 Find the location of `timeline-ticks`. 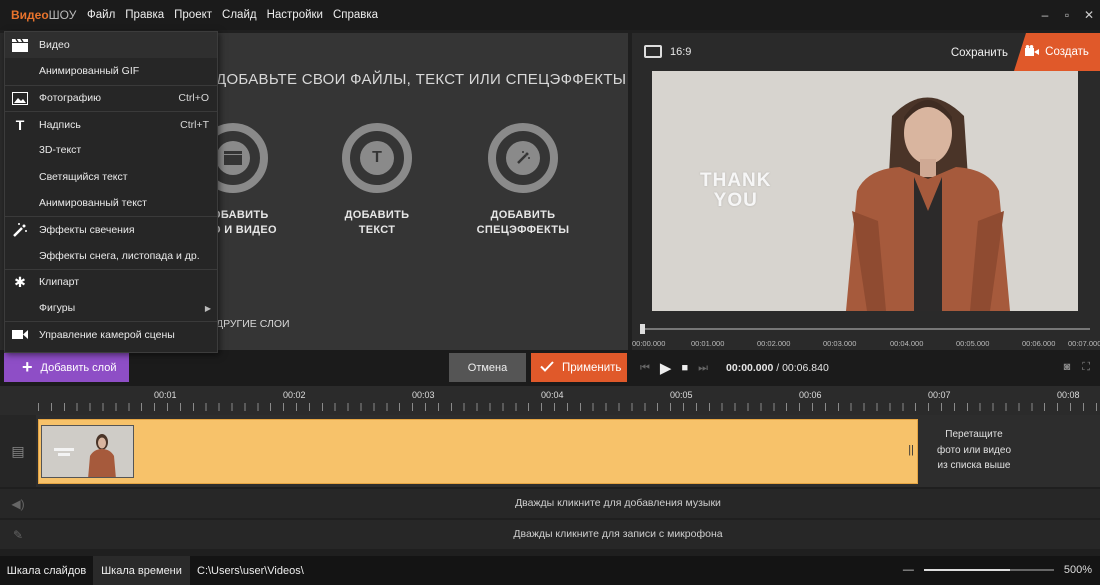

timeline-ticks is located at coordinates (569, 407).